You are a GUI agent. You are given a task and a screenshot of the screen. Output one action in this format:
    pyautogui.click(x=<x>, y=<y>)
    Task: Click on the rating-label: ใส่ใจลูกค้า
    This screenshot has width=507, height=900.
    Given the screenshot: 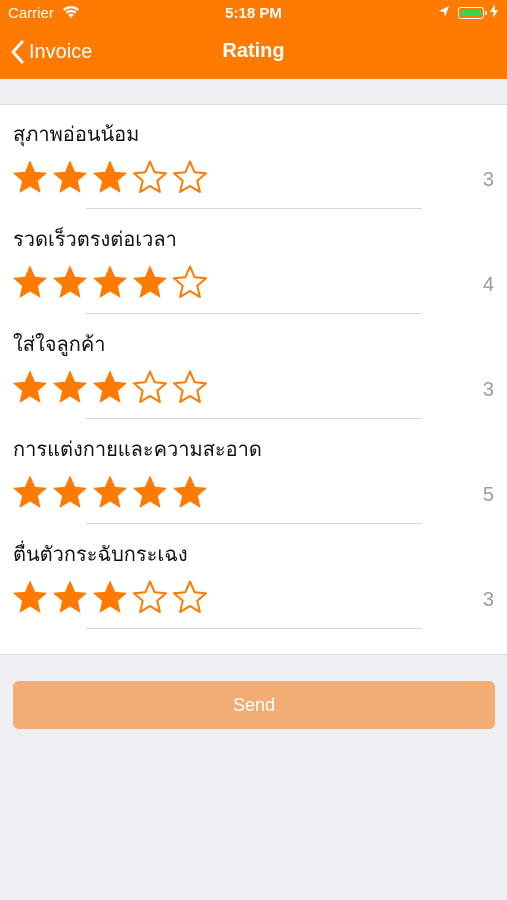 What is the action you would take?
    pyautogui.click(x=59, y=345)
    